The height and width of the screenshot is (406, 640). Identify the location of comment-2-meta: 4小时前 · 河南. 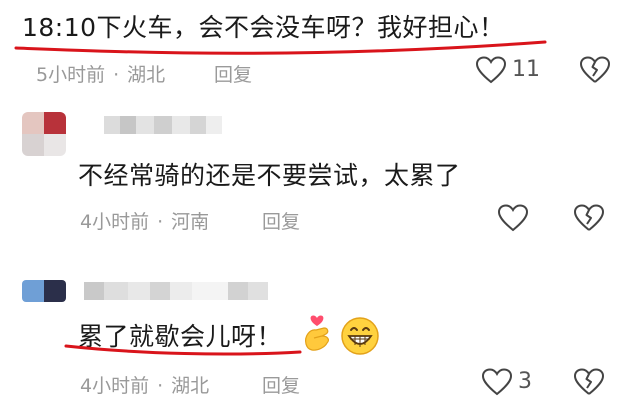
(144, 220).